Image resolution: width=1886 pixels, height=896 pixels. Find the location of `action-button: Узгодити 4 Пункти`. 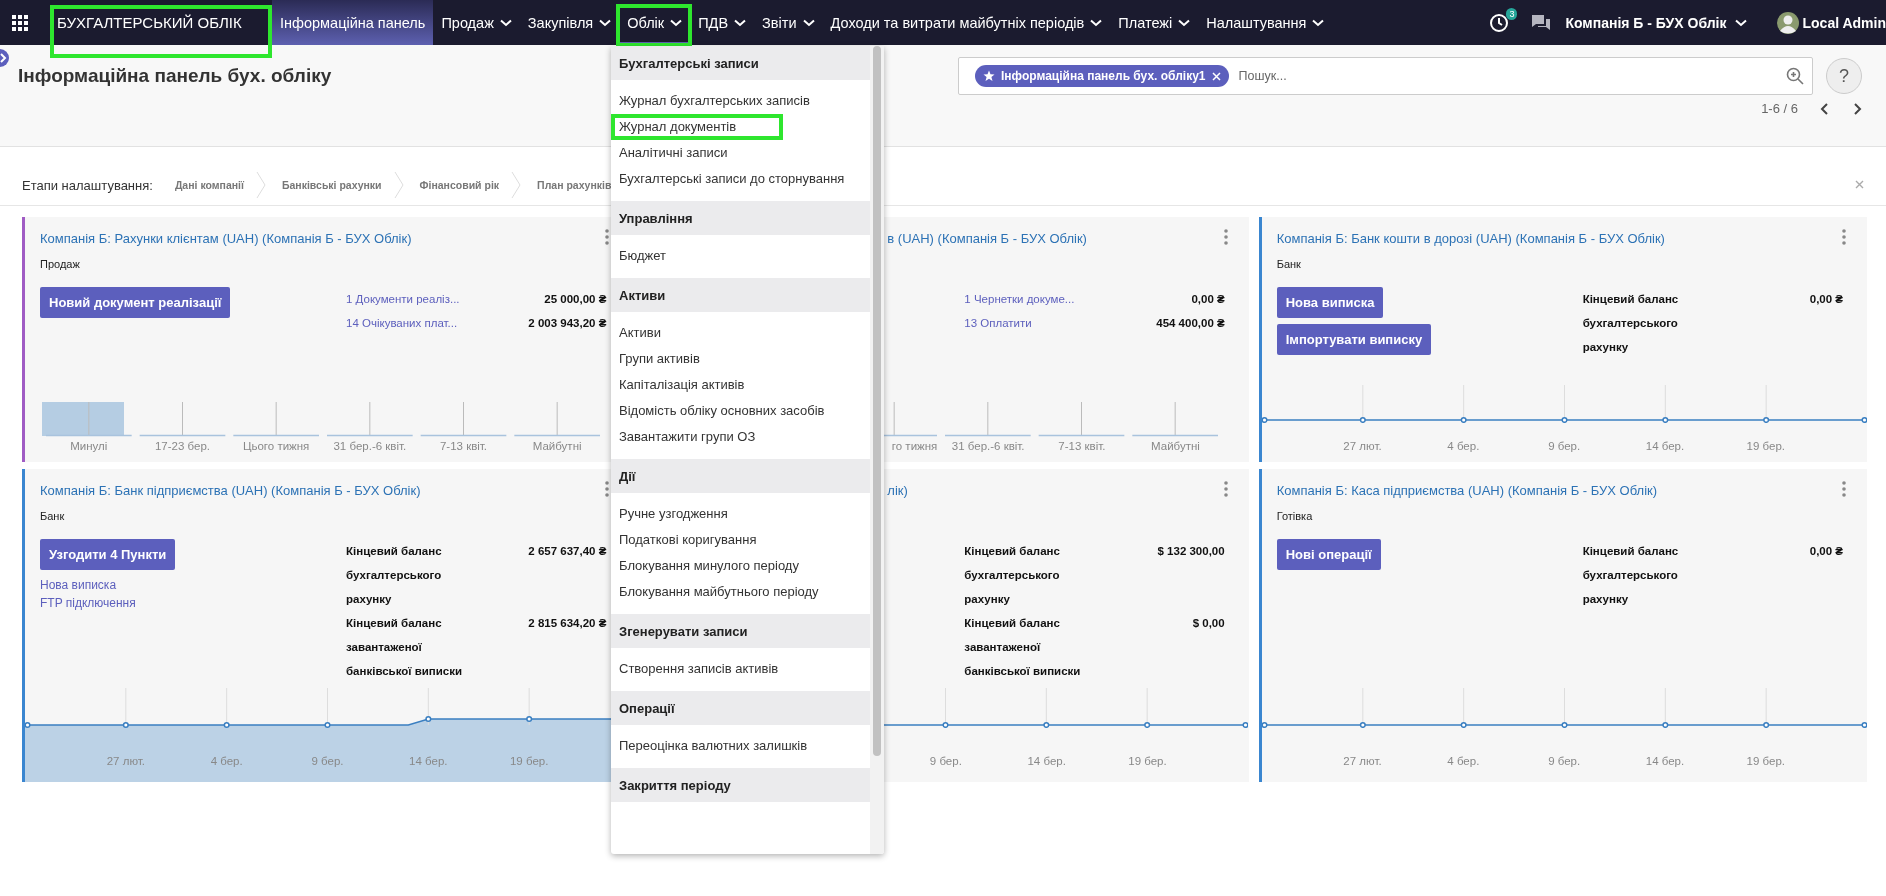

action-button: Узгодити 4 Пункти is located at coordinates (108, 554).